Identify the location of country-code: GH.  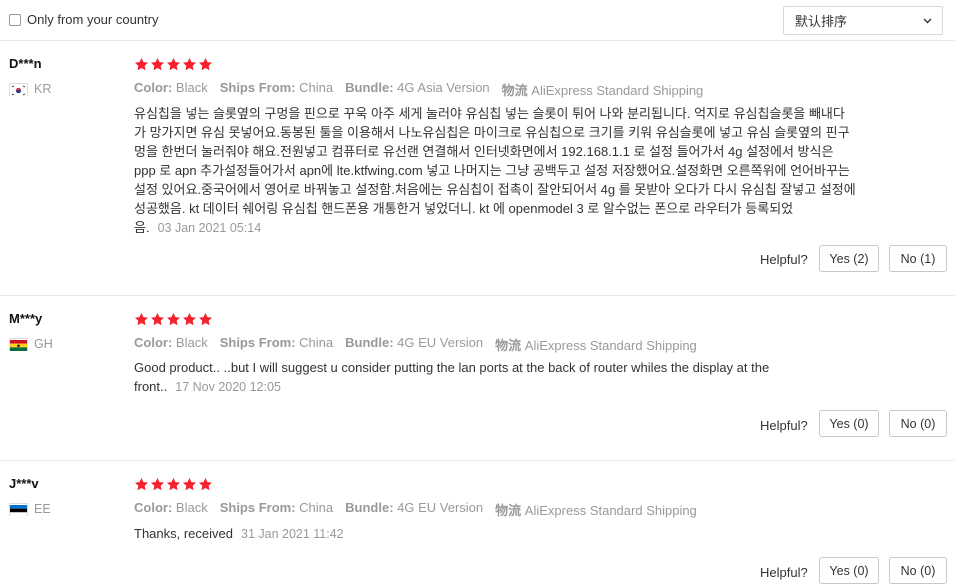
(43, 344).